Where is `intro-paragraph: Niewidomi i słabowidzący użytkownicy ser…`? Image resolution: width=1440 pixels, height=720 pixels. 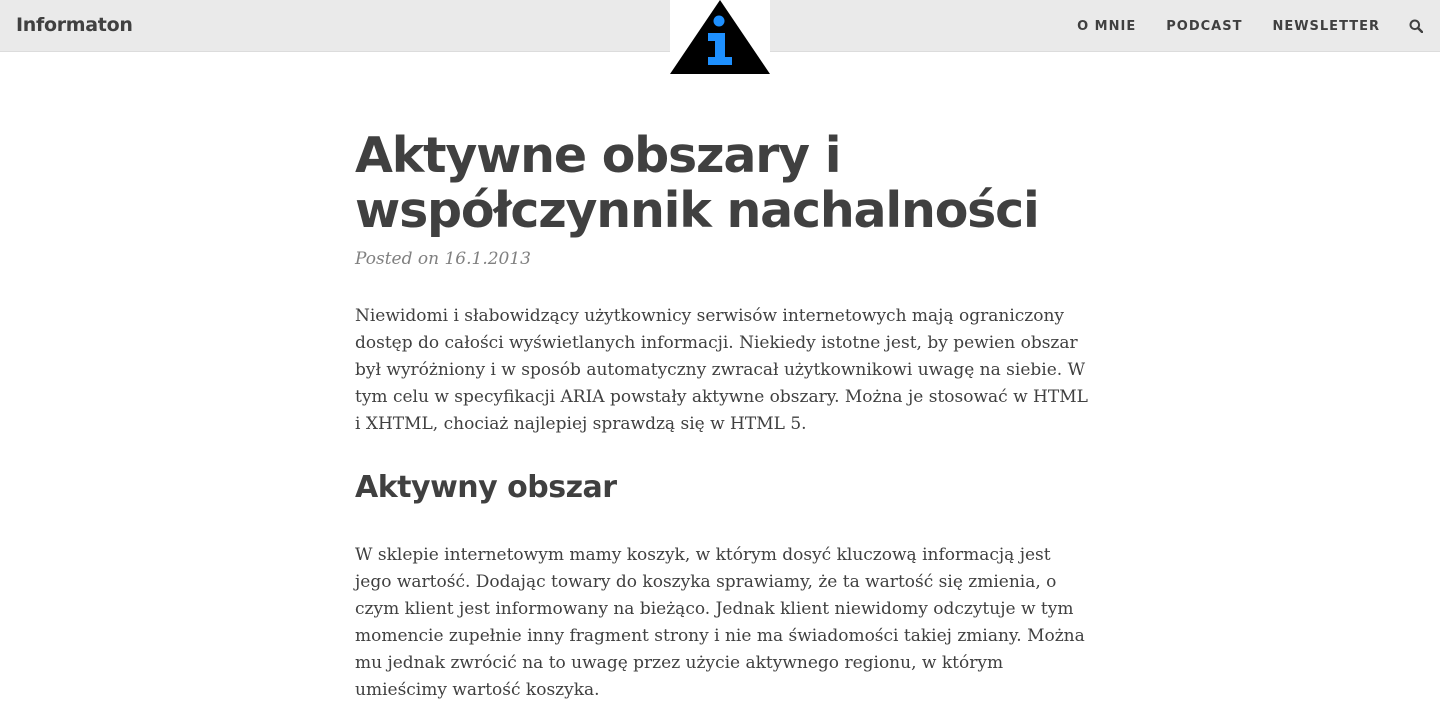
intro-paragraph: Niewidomi i słabowidzący użytkownicy ser… is located at coordinates (721, 370).